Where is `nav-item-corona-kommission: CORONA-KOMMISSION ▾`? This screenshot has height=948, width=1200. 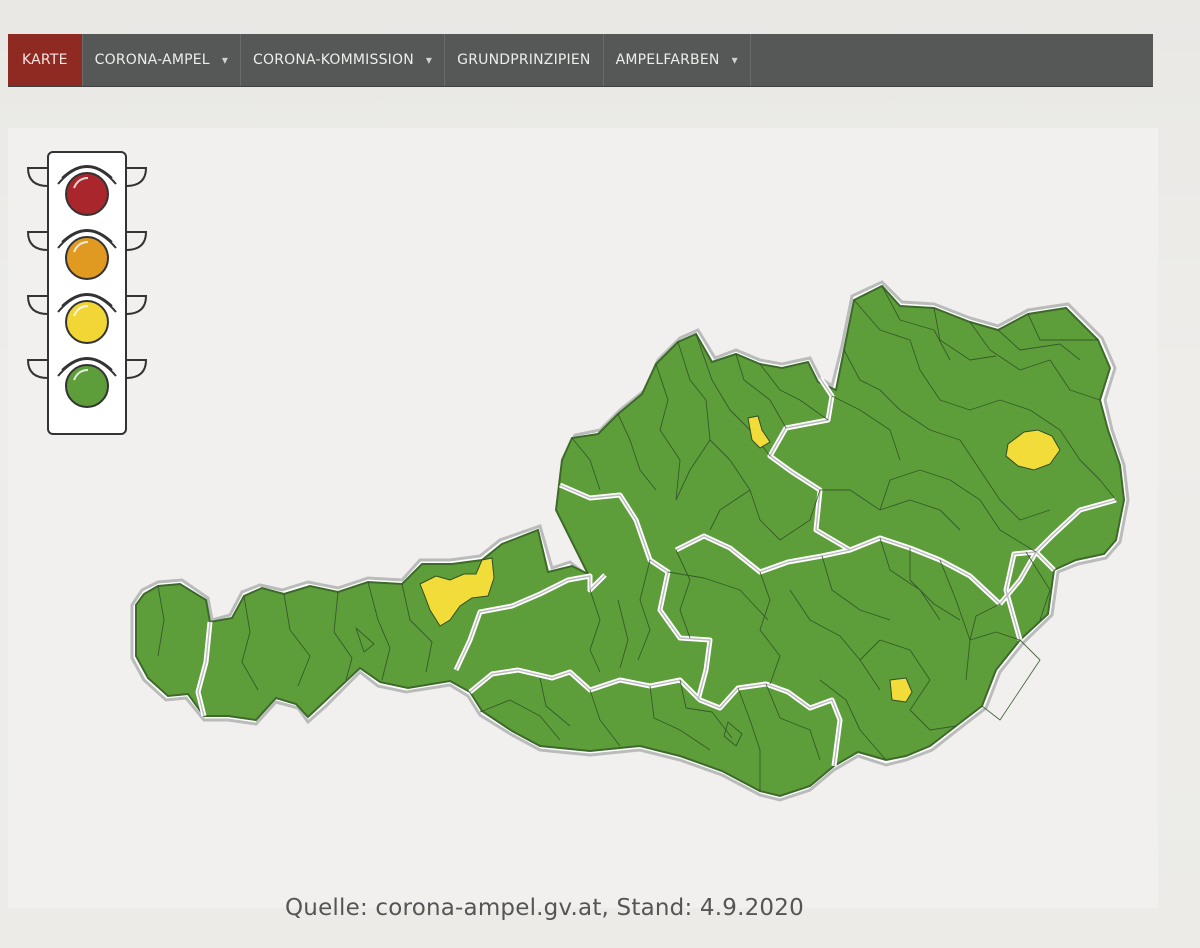 nav-item-corona-kommission: CORONA-KOMMISSION ▾ is located at coordinates (343, 60).